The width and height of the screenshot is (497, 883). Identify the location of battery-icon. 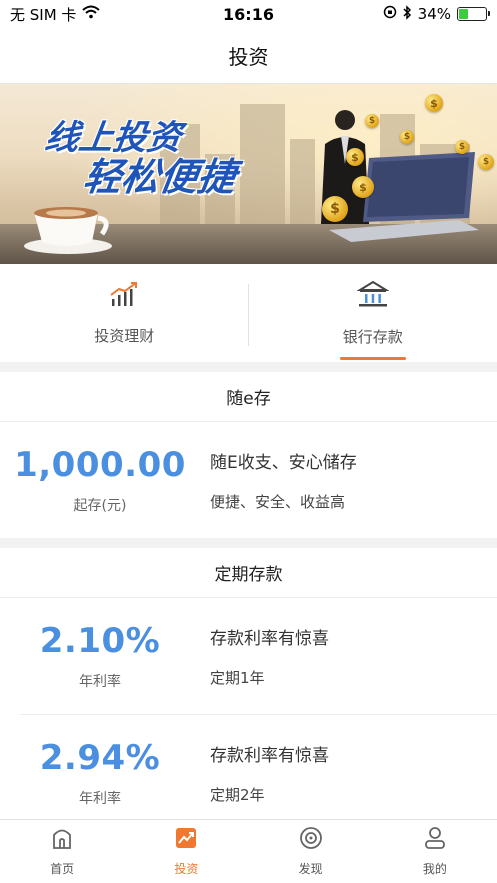
(473, 14).